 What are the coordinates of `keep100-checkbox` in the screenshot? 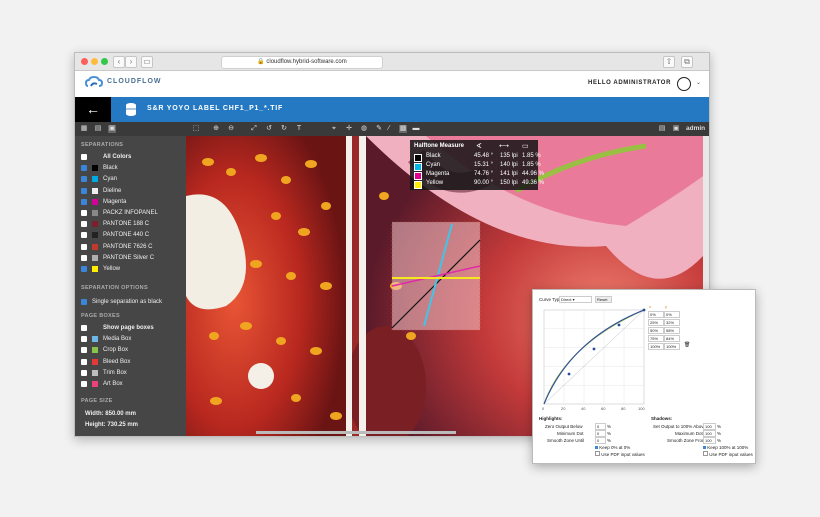 It's located at (704, 447).